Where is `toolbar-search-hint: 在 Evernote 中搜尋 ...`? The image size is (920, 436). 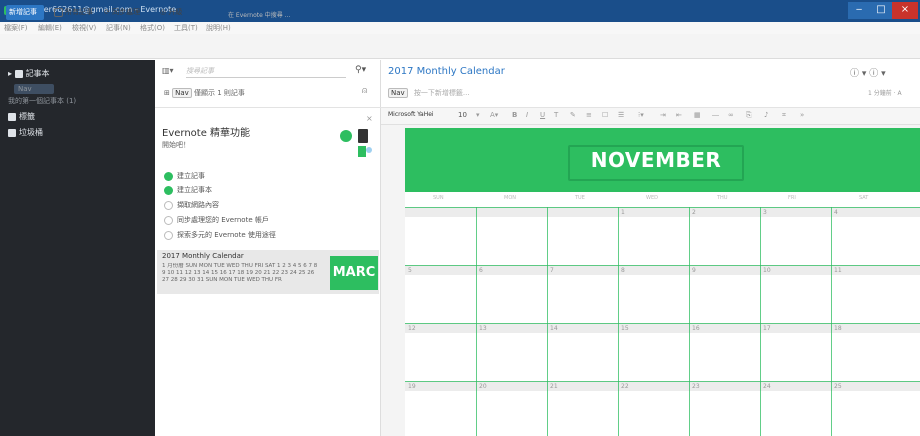
toolbar-search-hint: 在 Evernote 中搜尋 ... is located at coordinates (259, 14).